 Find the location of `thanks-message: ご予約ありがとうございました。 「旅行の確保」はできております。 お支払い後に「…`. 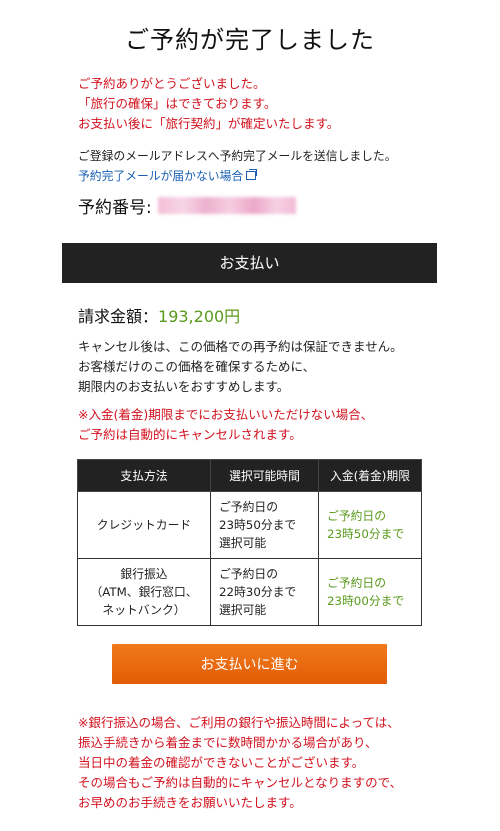

thanks-message: ご予約ありがとうございました。 「旅行の確保」はできております。 お支払い後に「… is located at coordinates (208, 104).